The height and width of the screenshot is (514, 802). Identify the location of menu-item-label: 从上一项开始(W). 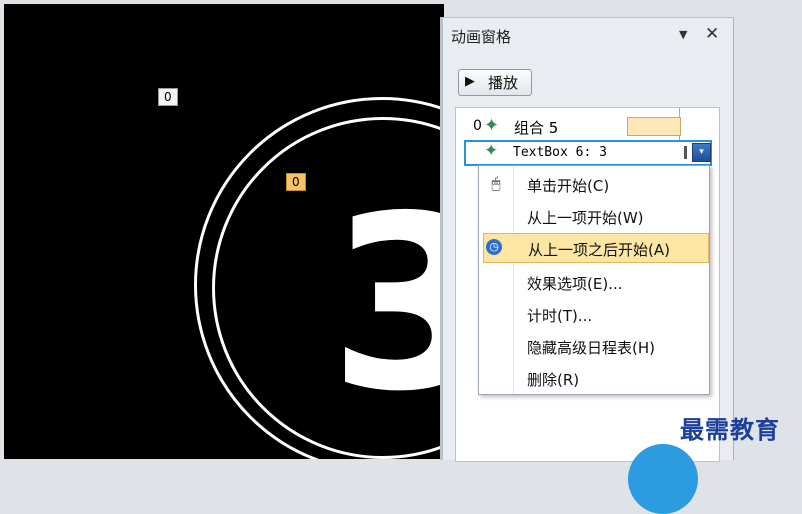
(585, 218).